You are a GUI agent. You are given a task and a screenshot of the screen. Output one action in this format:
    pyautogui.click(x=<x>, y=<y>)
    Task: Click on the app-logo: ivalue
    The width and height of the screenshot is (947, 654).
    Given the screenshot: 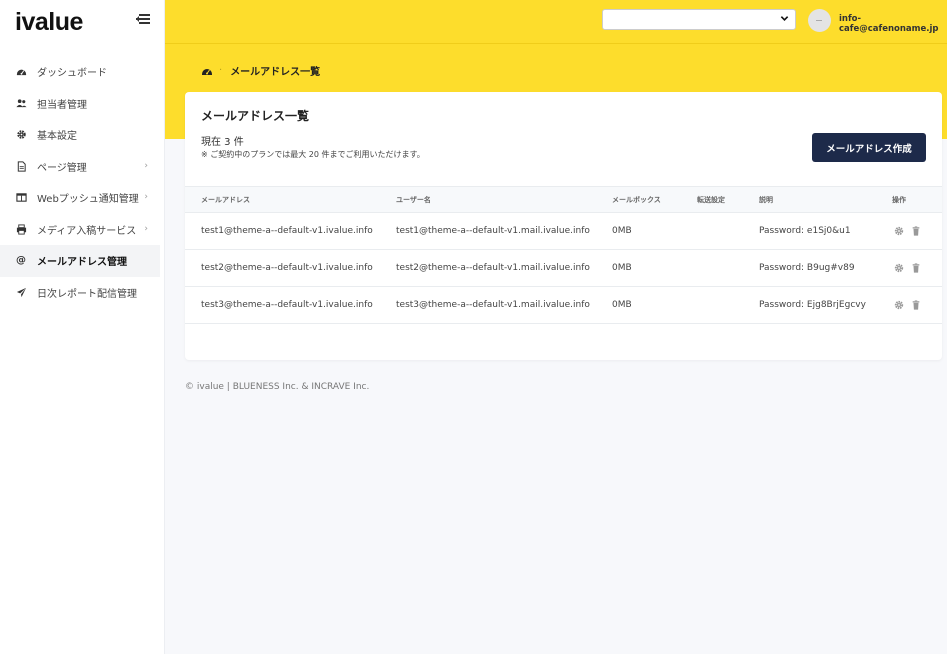 What is the action you would take?
    pyautogui.click(x=49, y=22)
    